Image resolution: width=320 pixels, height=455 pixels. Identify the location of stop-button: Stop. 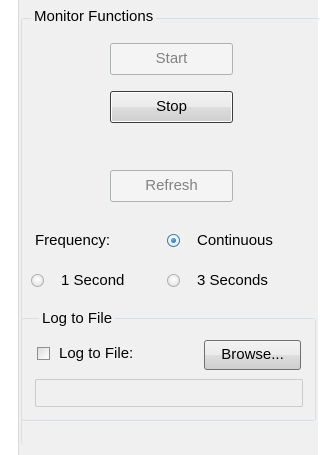
(171, 107).